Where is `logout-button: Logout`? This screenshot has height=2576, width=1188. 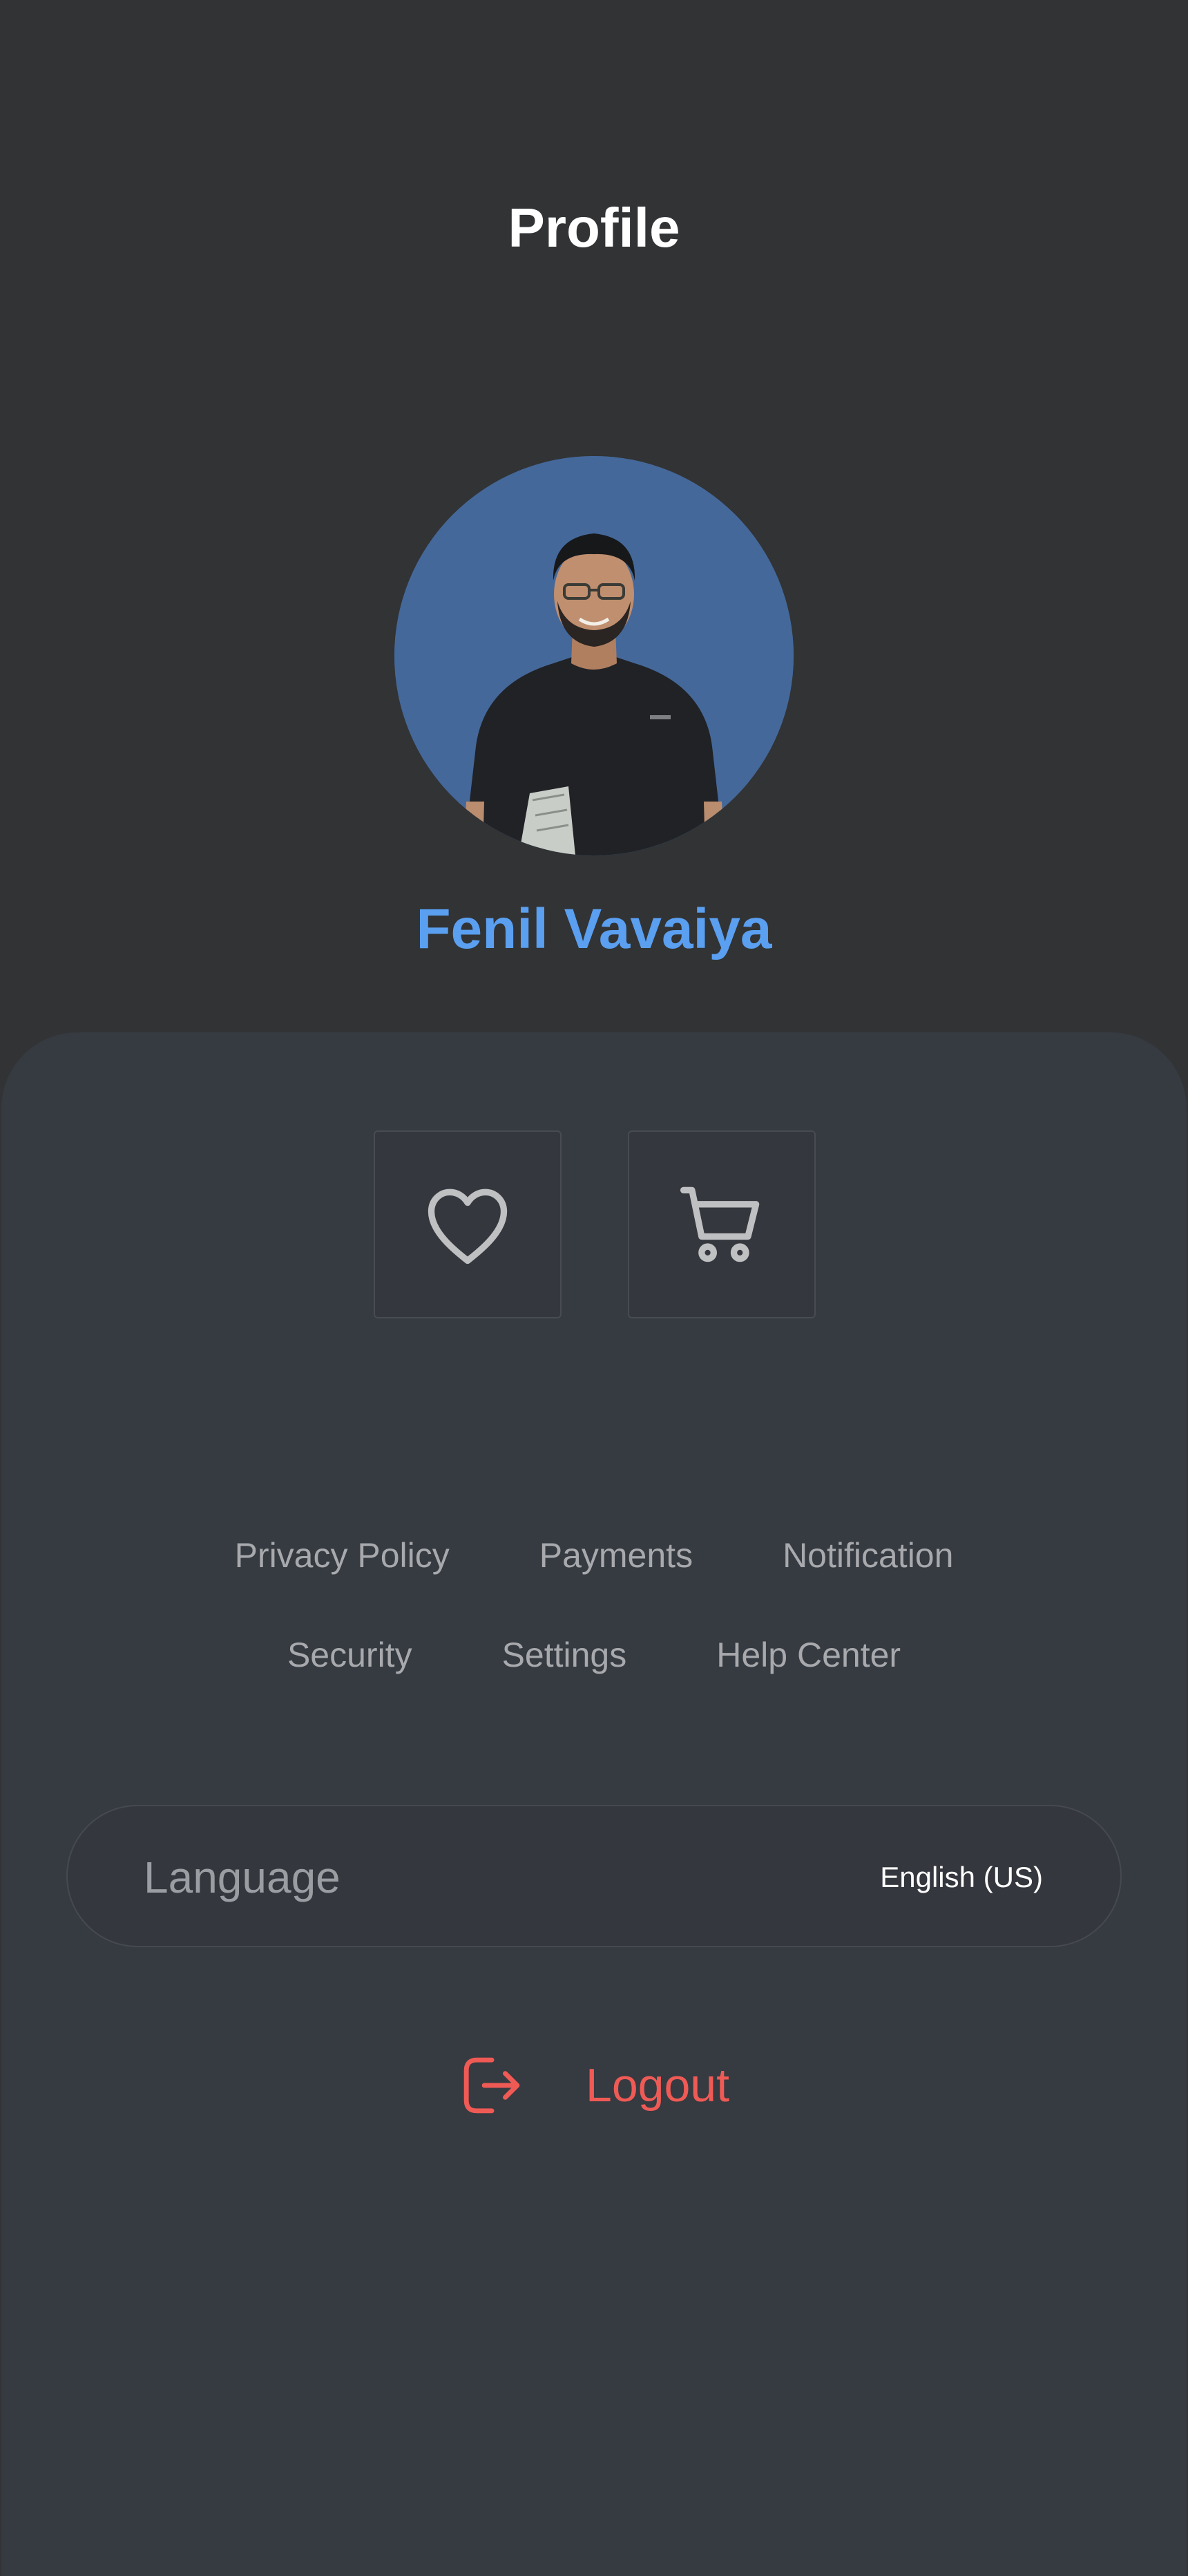 logout-button: Logout is located at coordinates (592, 2085).